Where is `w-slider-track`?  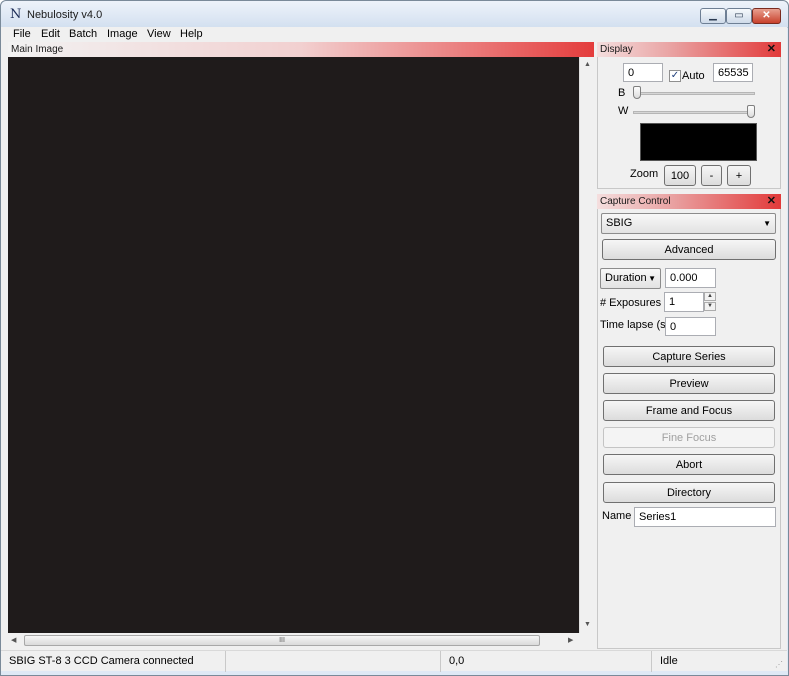 w-slider-track is located at coordinates (694, 112).